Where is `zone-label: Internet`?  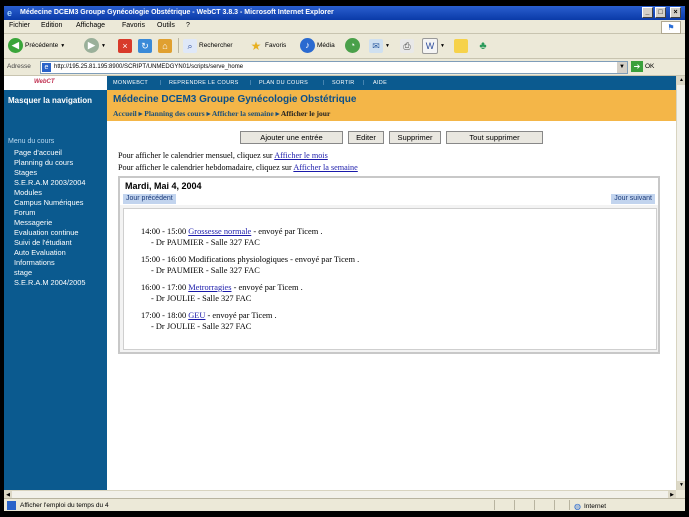
zone-label: Internet is located at coordinates (595, 506).